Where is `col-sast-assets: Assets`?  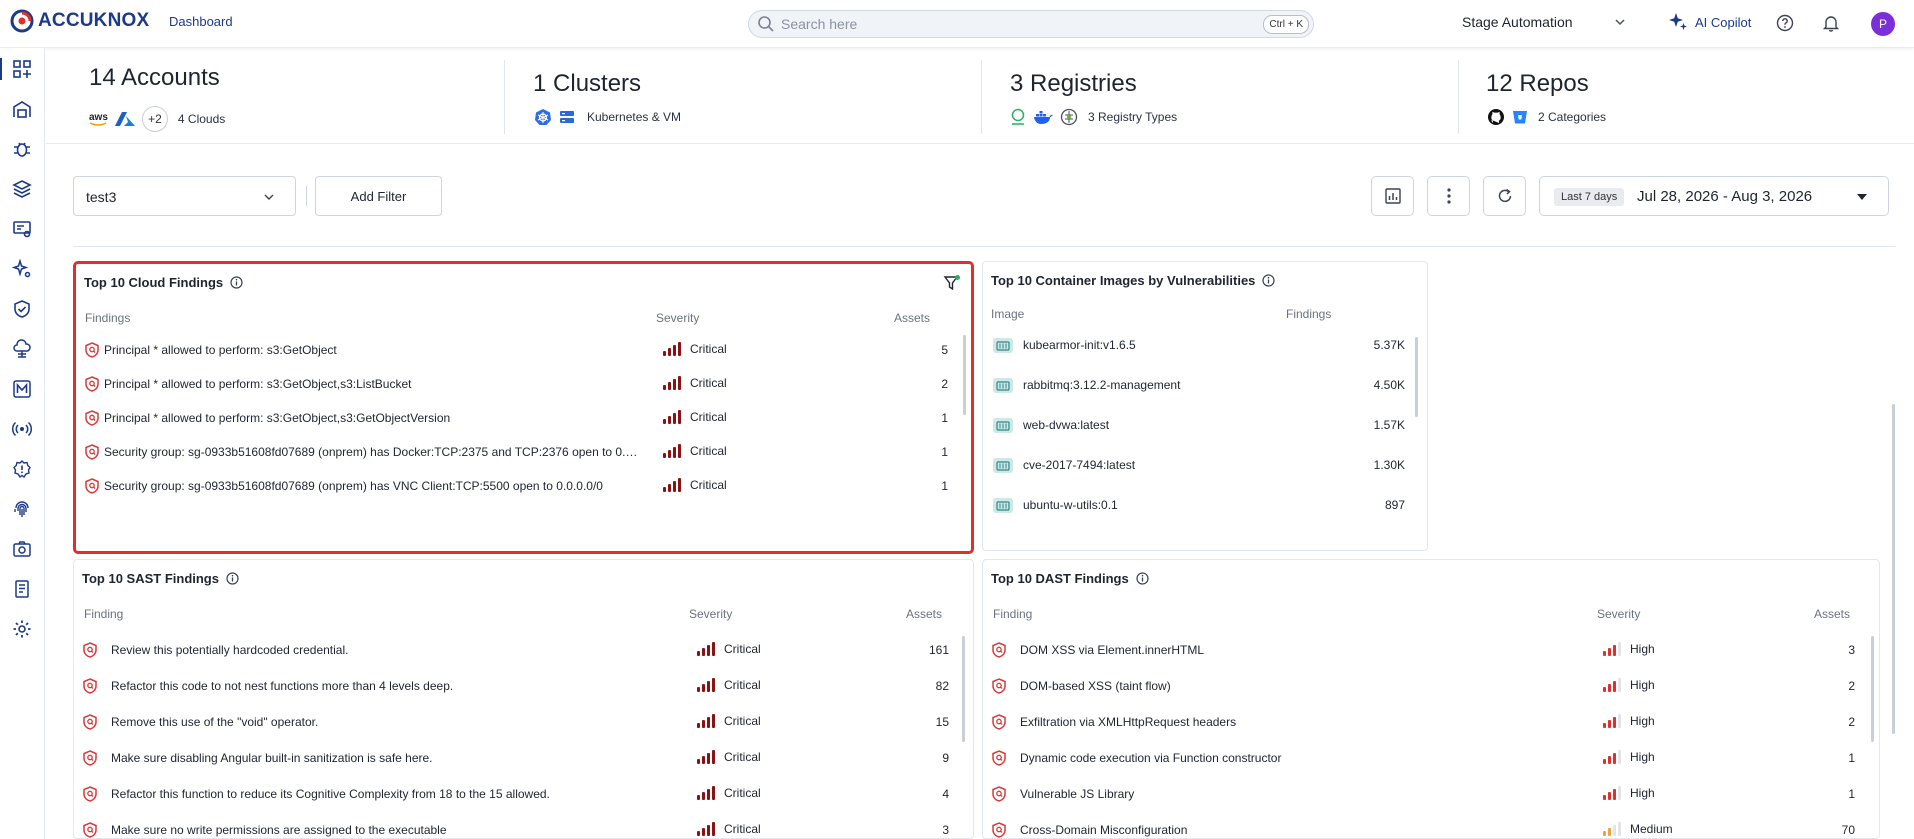
col-sast-assets: Assets is located at coordinates (924, 614).